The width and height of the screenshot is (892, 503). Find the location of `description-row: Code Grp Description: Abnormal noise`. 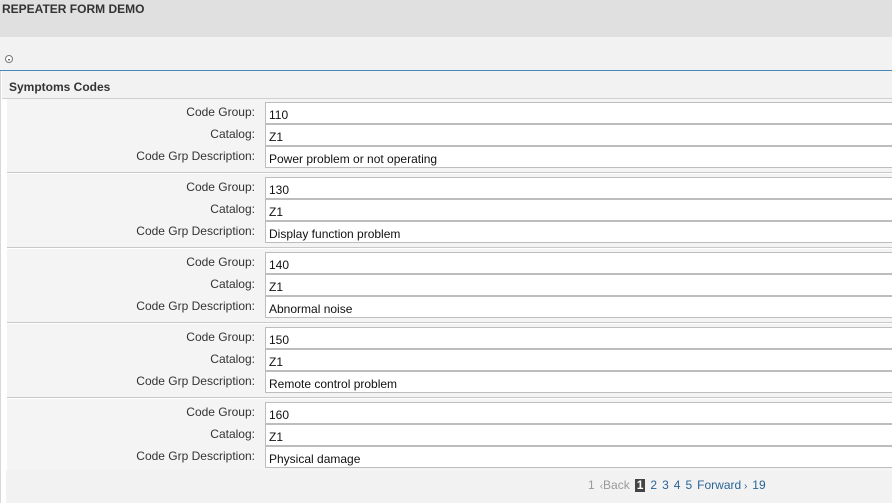

description-row: Code Grp Description: Abnormal noise is located at coordinates (449, 307).